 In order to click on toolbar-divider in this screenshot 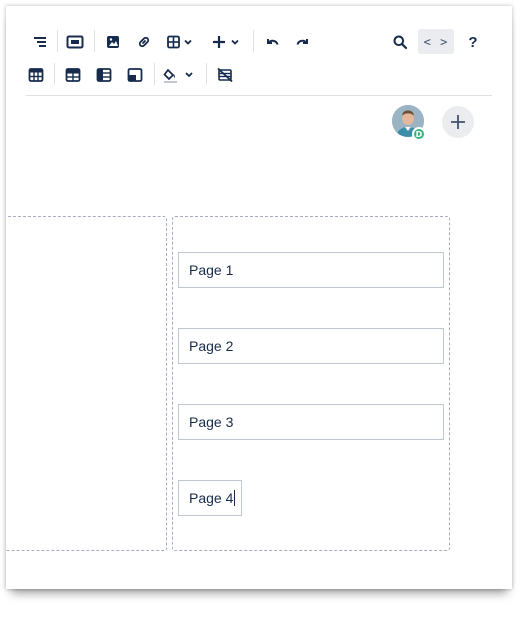, I will do `click(259, 95)`.